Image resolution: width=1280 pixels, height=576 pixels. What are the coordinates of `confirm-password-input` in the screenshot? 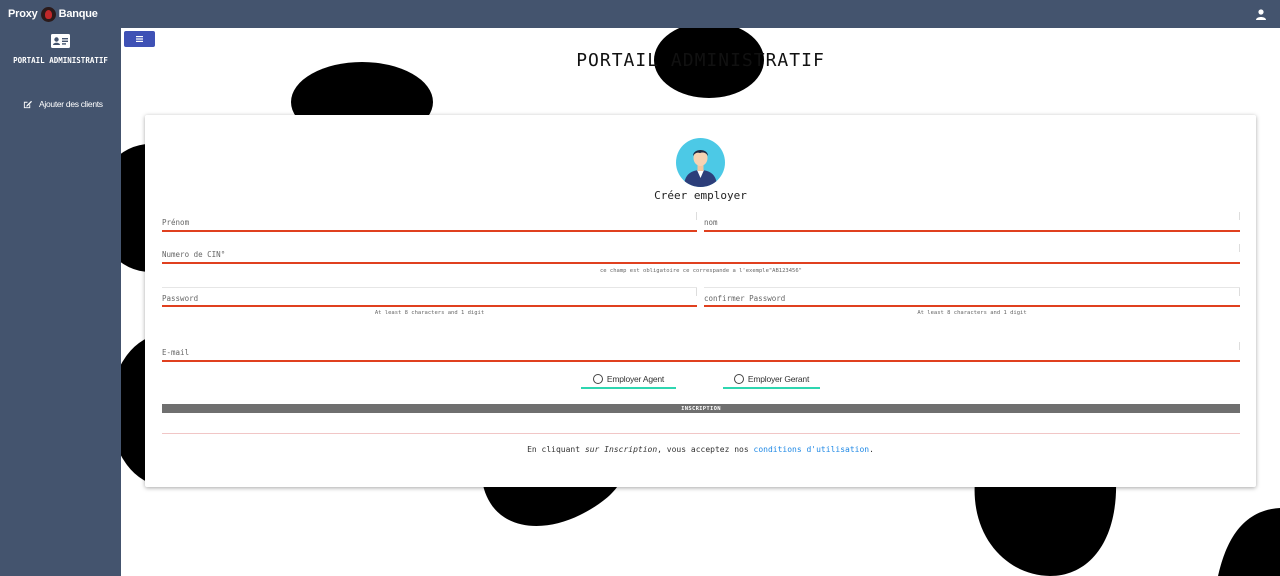 It's located at (972, 297).